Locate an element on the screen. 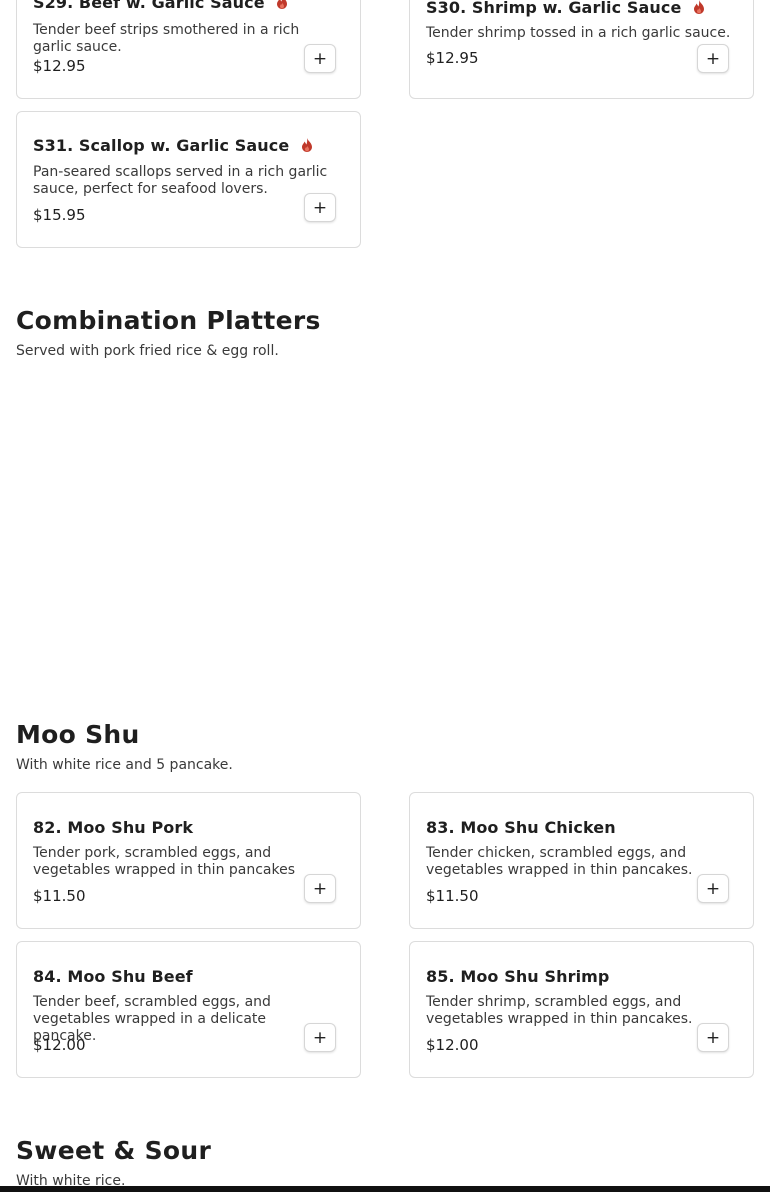 The height and width of the screenshot is (1192, 770). section-title-moo-shu: Moo Shu is located at coordinates (78, 734).